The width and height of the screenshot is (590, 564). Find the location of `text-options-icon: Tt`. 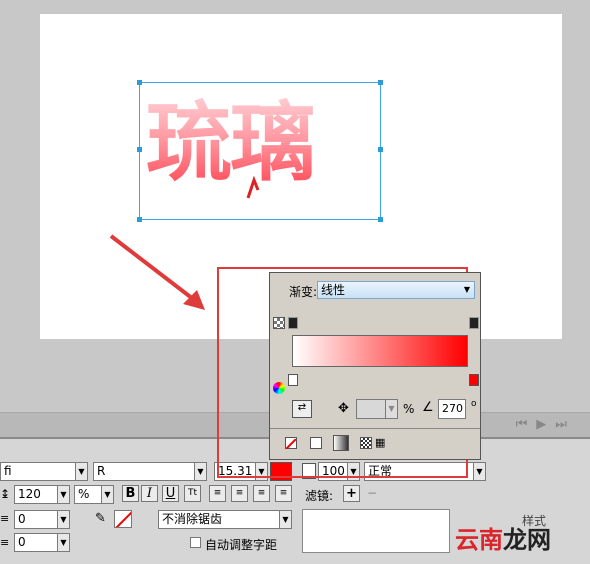

text-options-icon: Tt is located at coordinates (192, 493).